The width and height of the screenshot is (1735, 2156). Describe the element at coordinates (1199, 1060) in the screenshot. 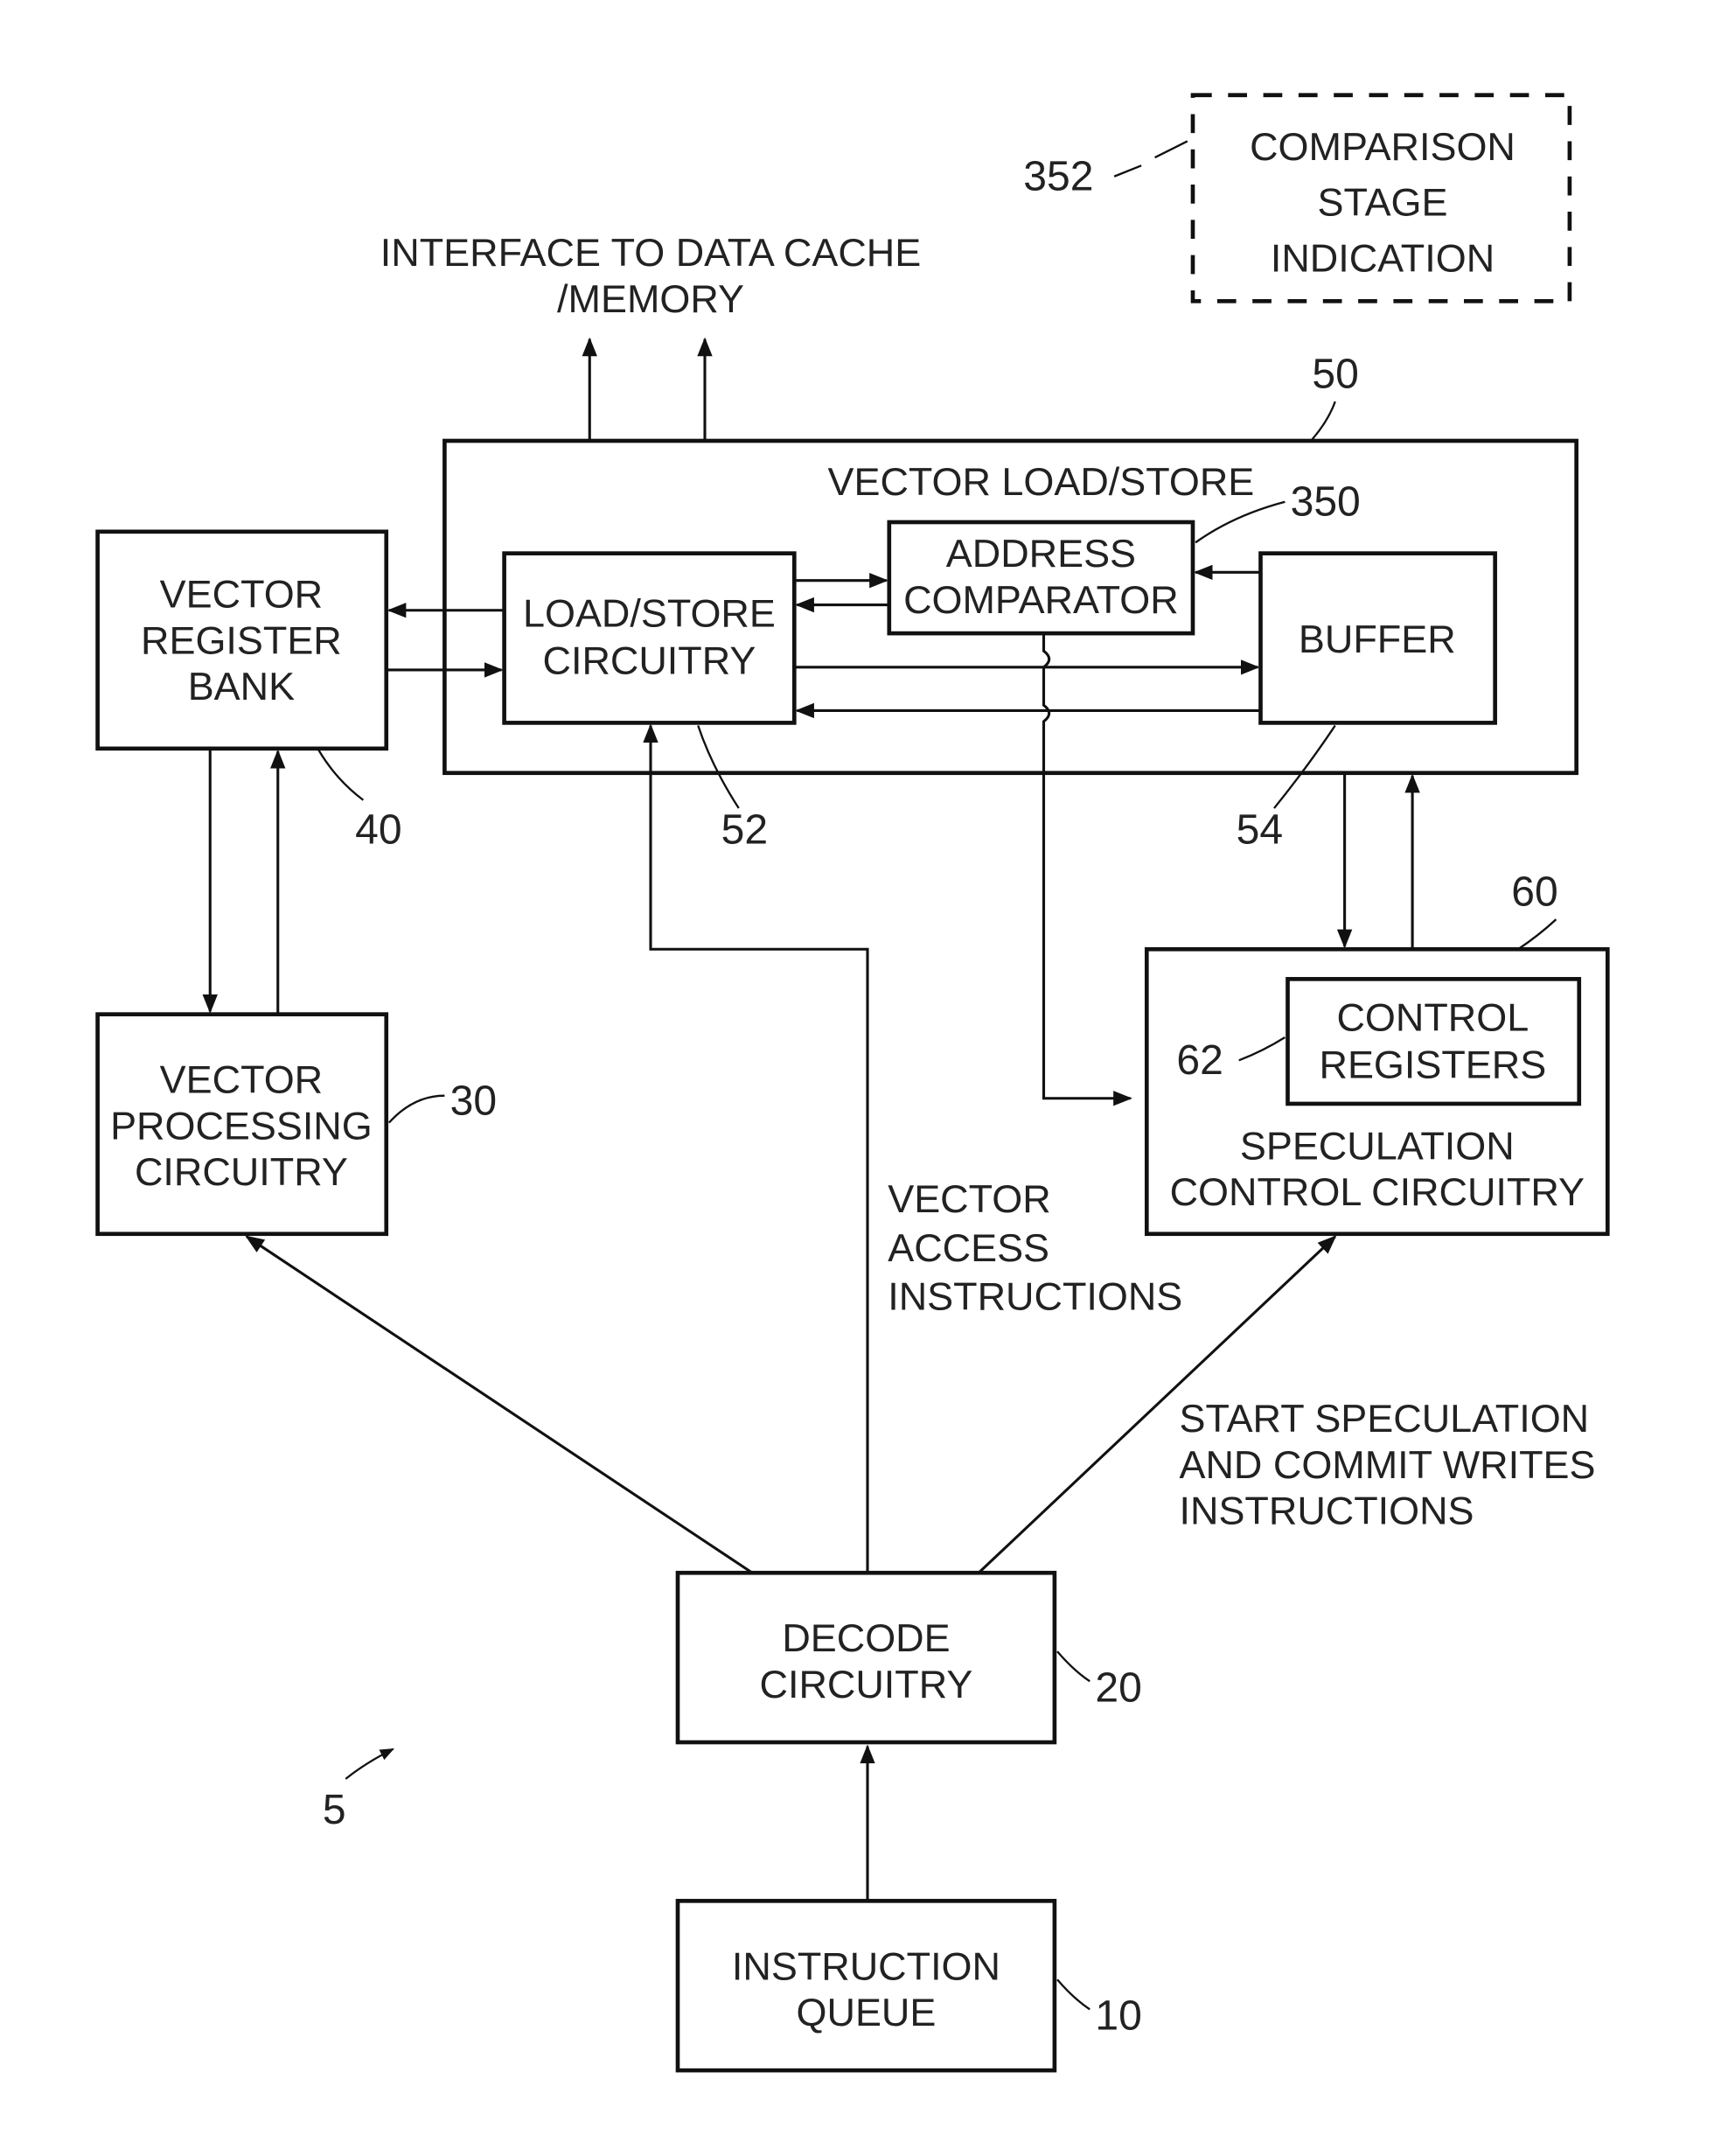

I see `ref-62: 62` at that location.